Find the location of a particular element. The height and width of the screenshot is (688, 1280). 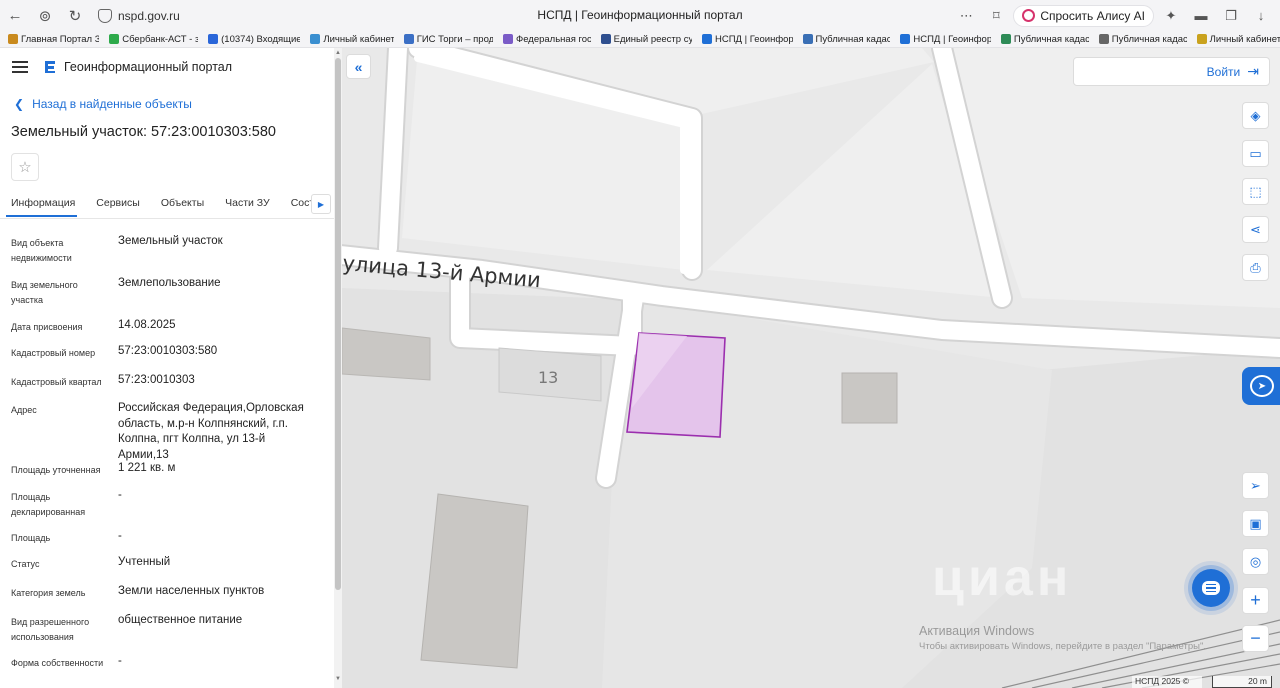

tab-2: Сервисы is located at coordinates (118, 203).